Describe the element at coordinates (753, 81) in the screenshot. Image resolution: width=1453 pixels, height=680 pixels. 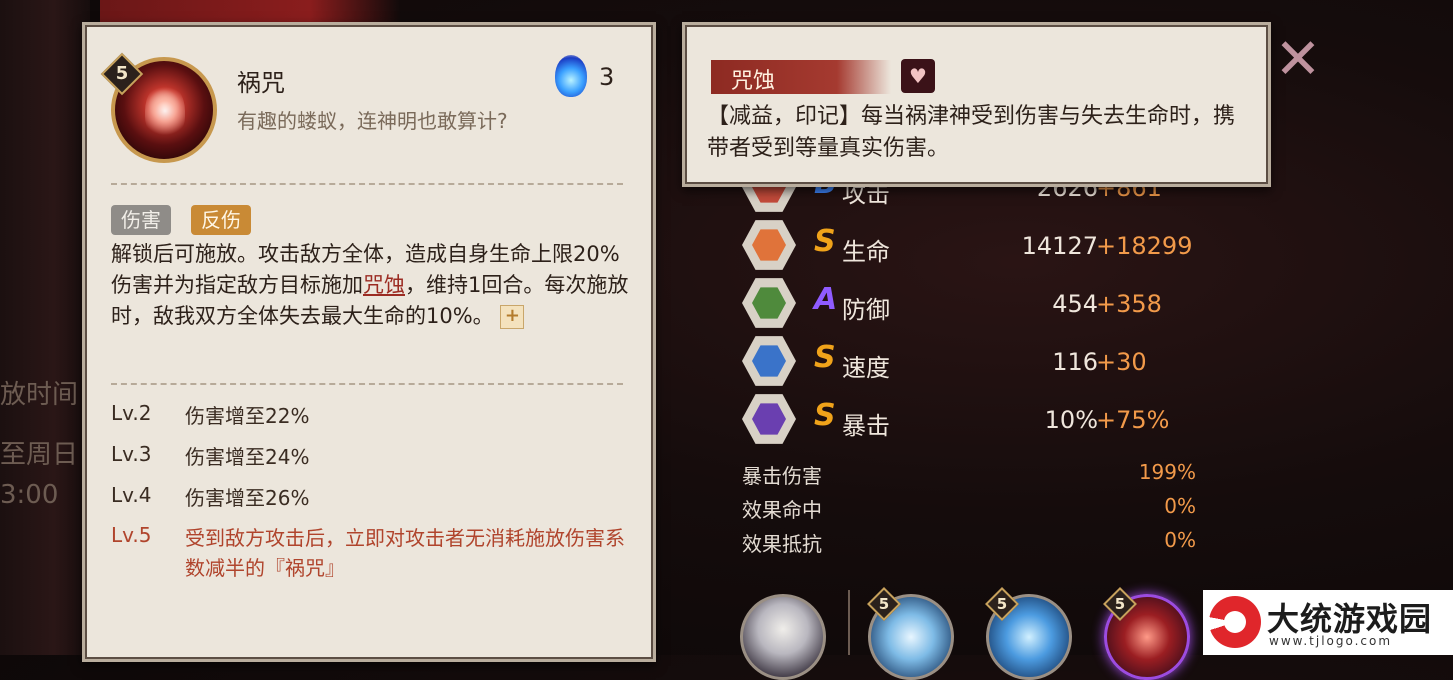
I see `tooltip-title: 咒蚀` at that location.